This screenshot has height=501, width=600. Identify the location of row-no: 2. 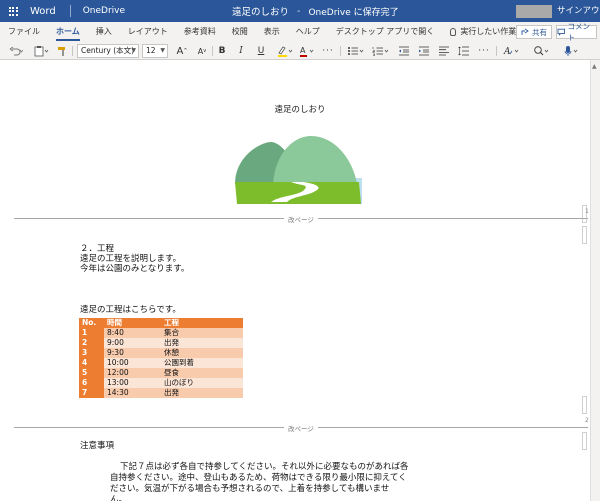
(91, 343).